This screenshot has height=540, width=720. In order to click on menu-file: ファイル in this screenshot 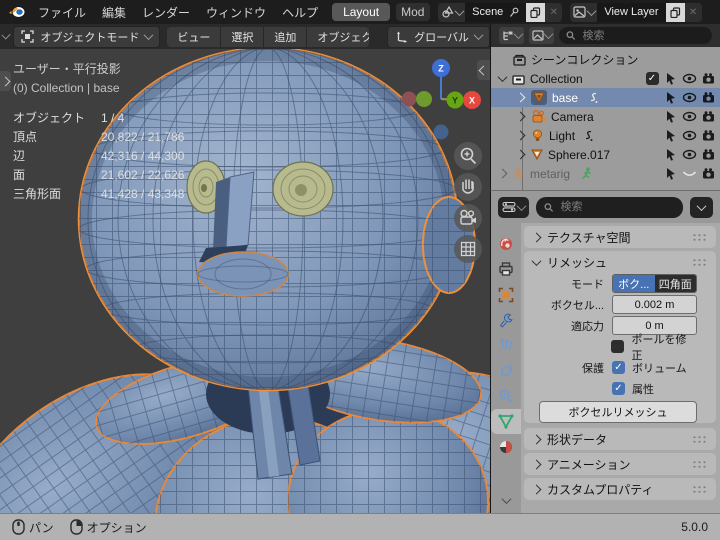, I will do `click(62, 12)`.